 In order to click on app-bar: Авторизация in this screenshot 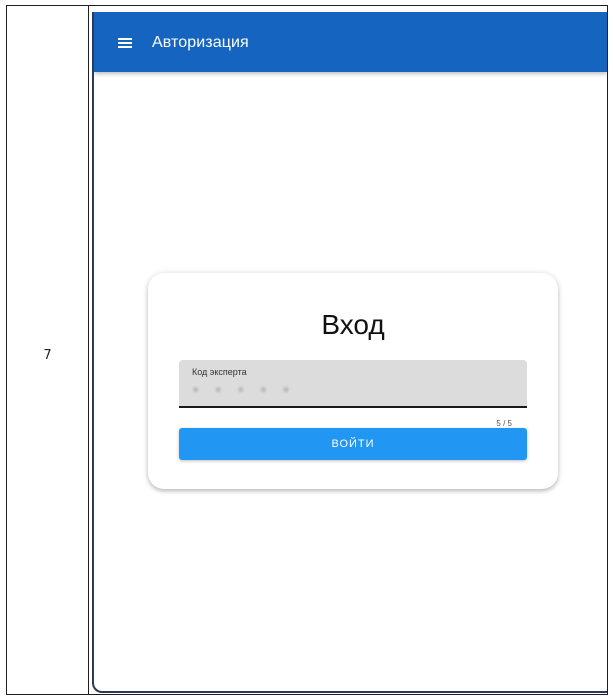, I will do `click(350, 42)`.